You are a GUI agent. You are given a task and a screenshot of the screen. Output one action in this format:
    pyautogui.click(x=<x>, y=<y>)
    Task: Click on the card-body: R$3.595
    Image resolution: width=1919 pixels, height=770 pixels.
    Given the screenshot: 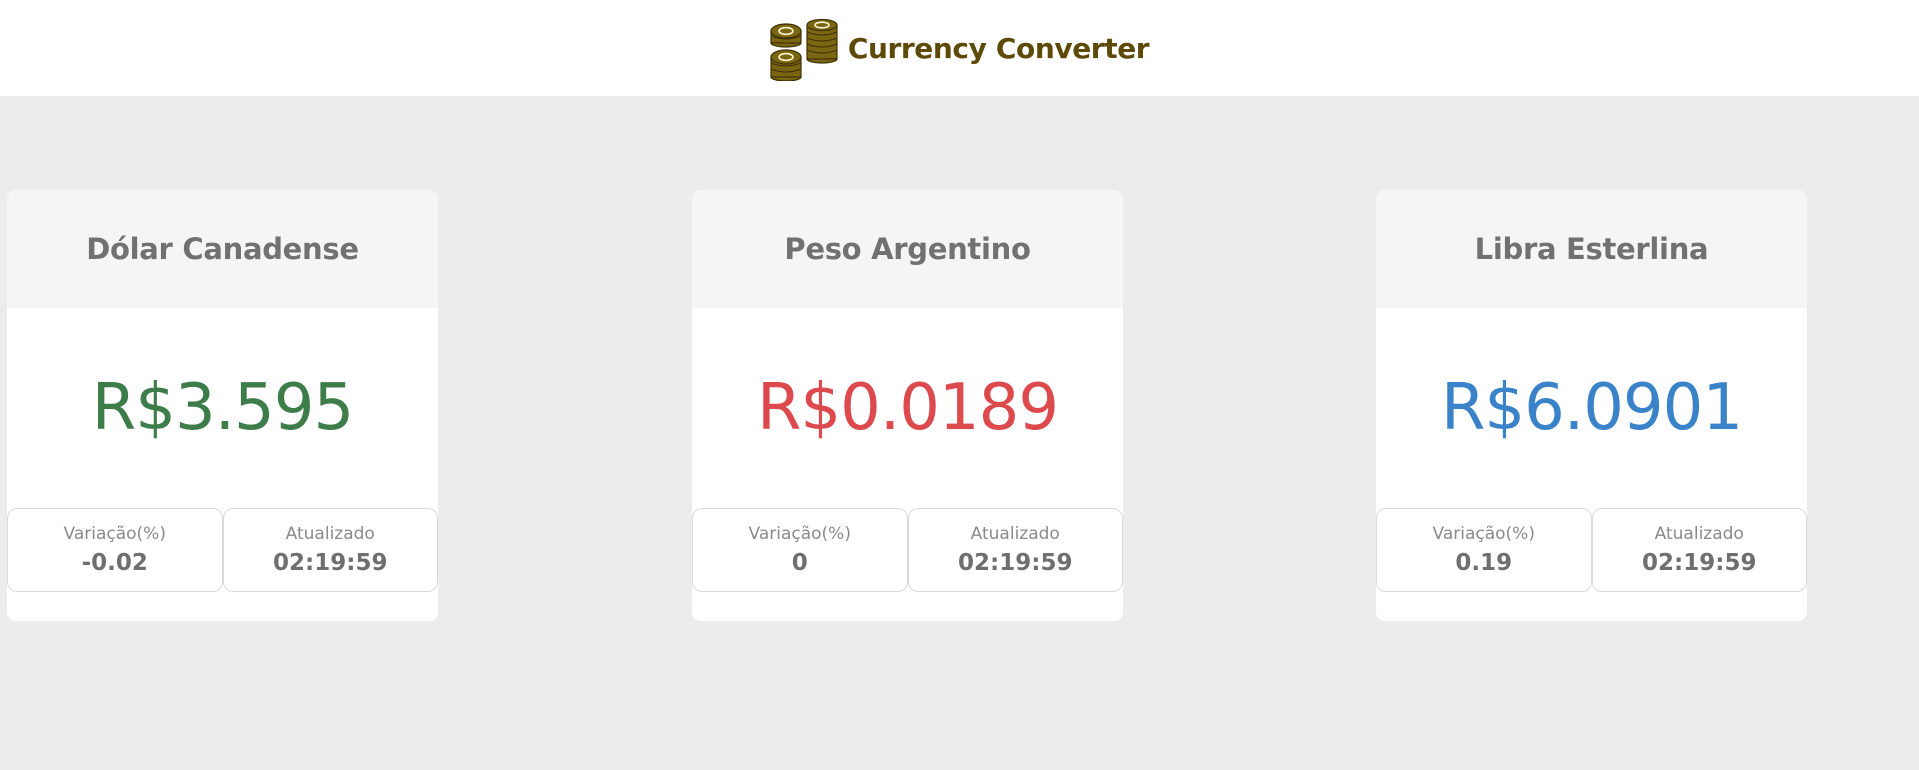 What is the action you would take?
    pyautogui.click(x=222, y=408)
    